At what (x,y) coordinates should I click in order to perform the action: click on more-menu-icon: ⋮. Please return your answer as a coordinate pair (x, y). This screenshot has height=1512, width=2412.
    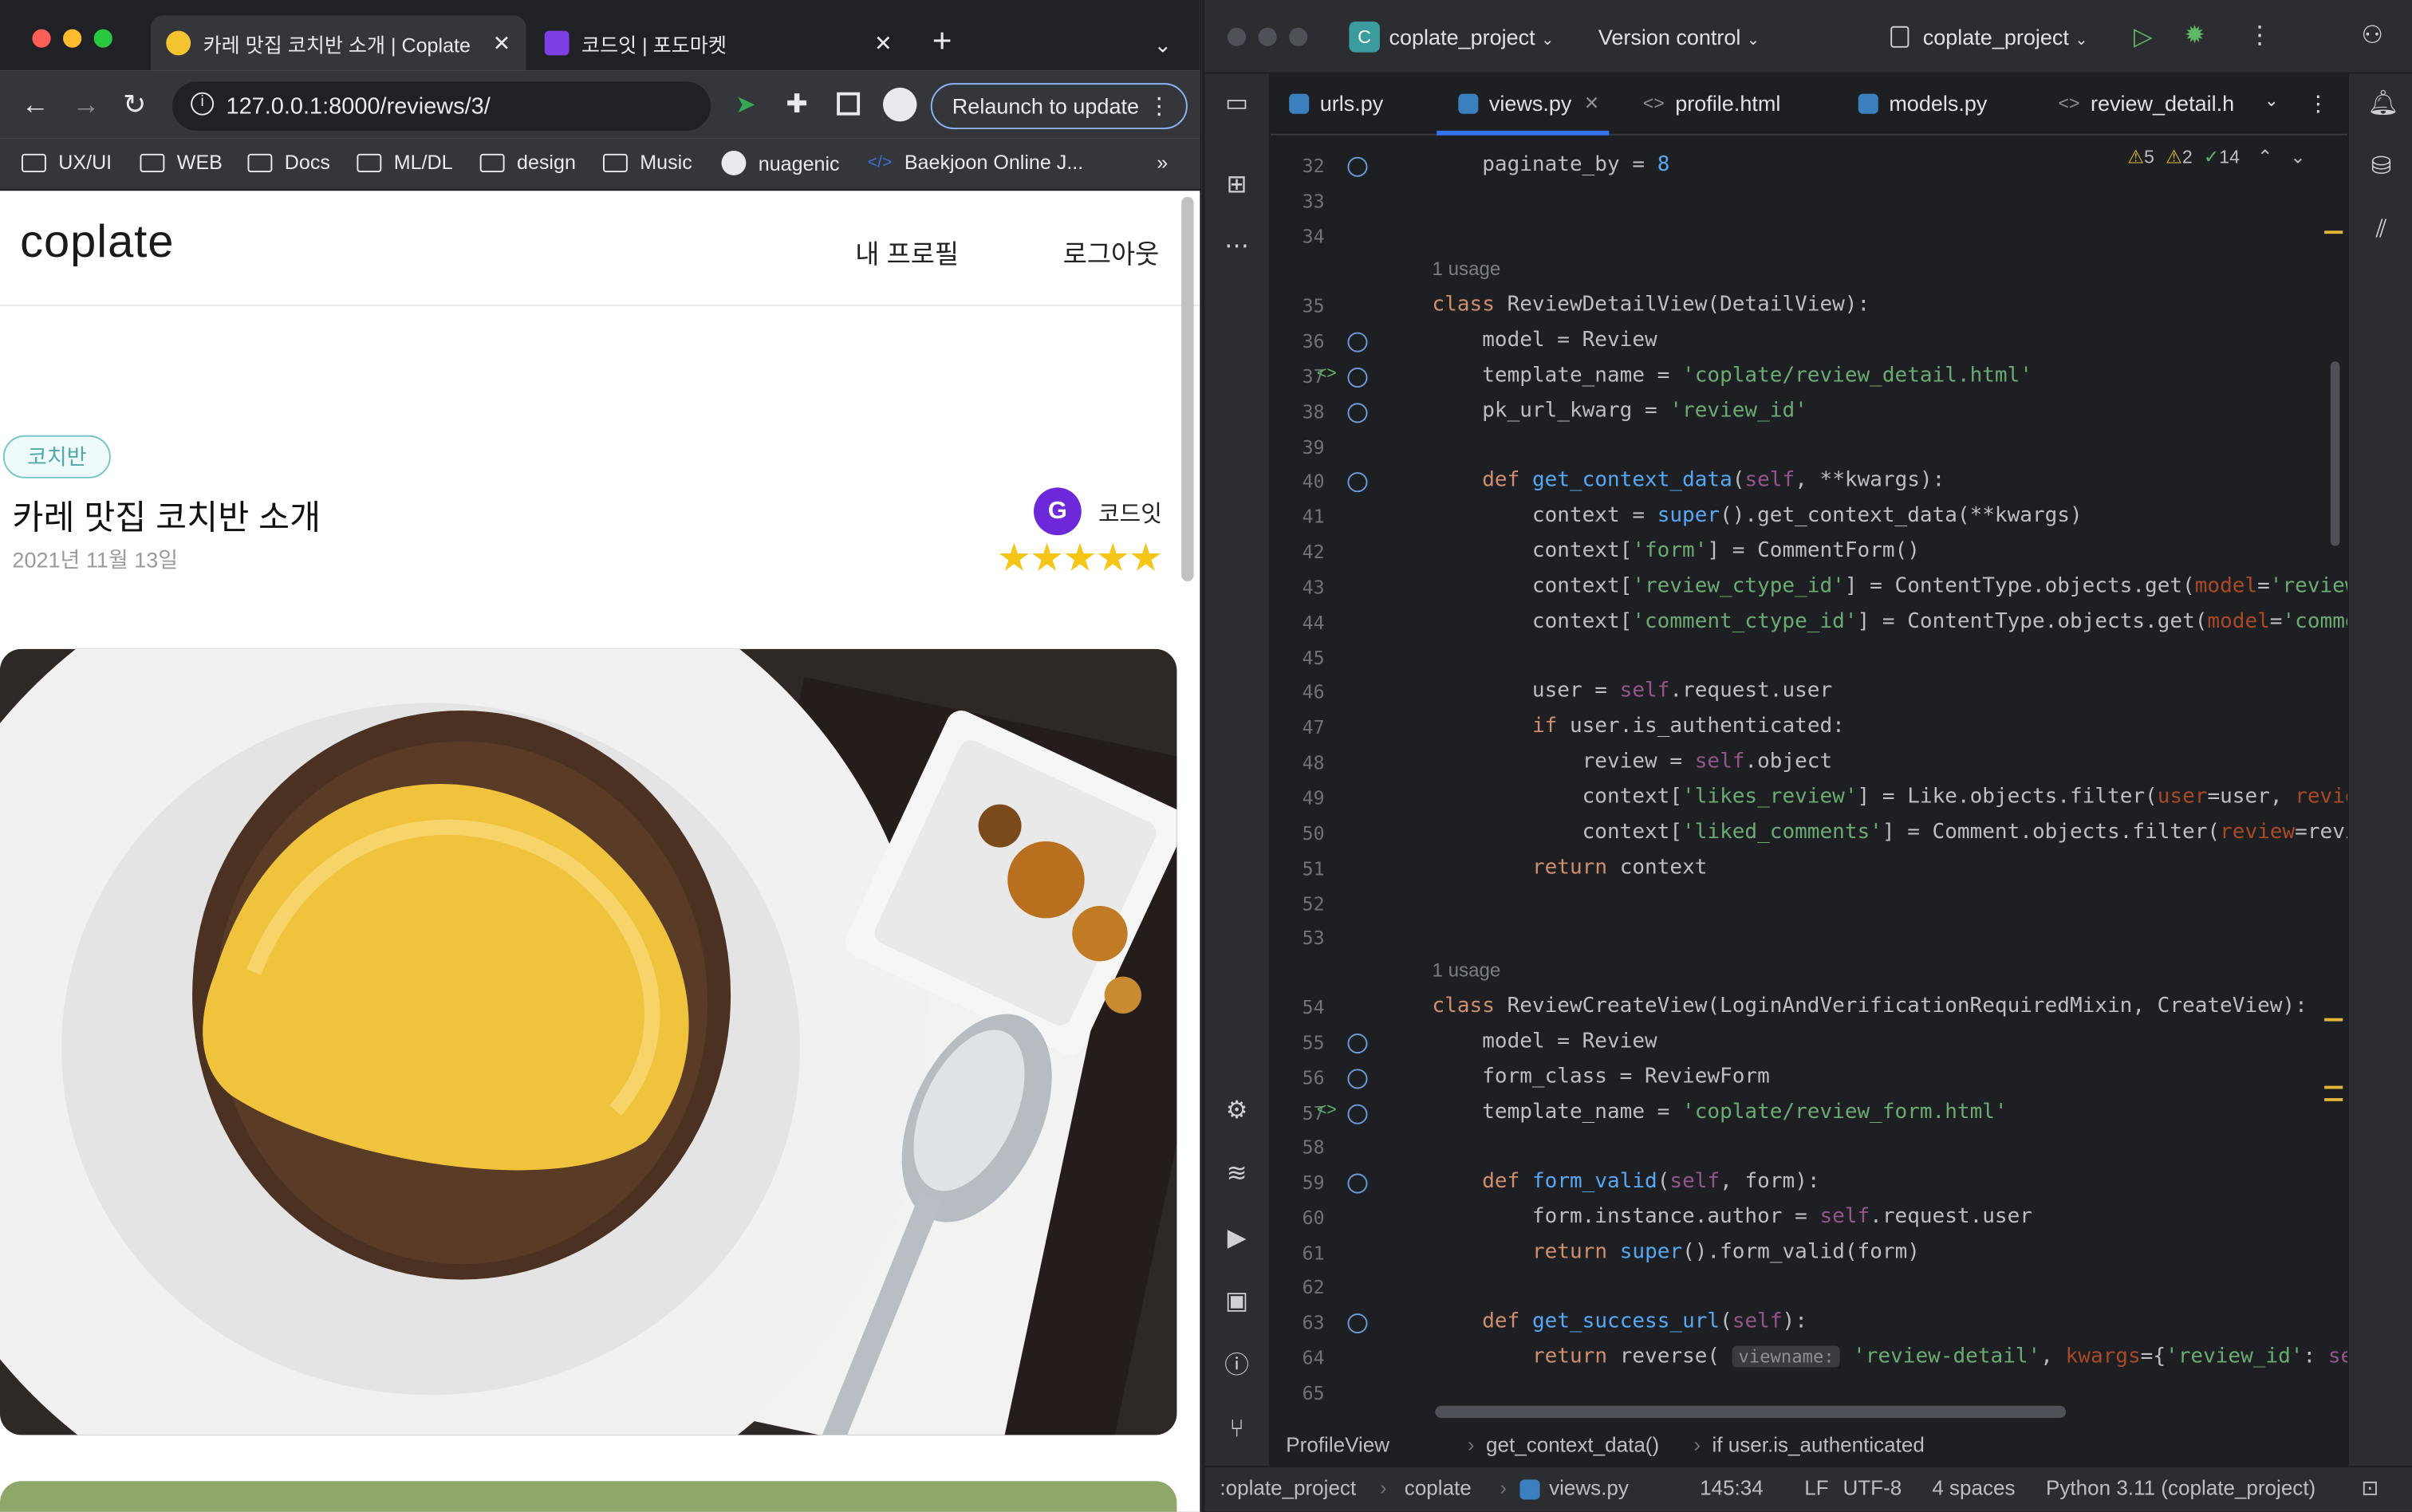
    Looking at the image, I should click on (1159, 106).